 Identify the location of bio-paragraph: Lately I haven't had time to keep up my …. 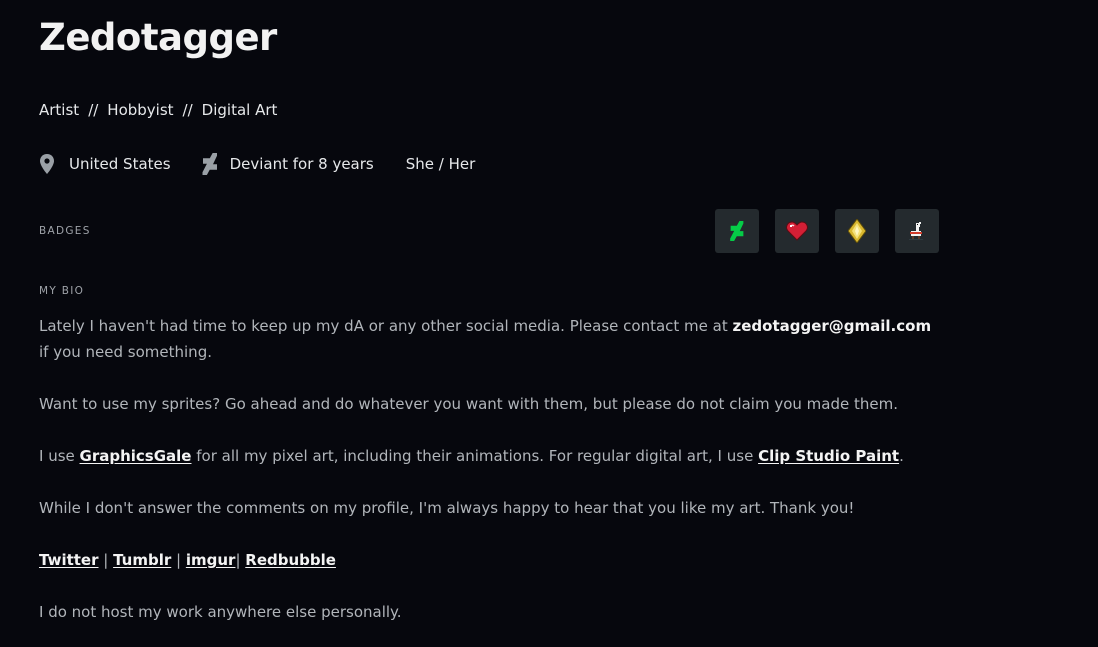
(489, 339).